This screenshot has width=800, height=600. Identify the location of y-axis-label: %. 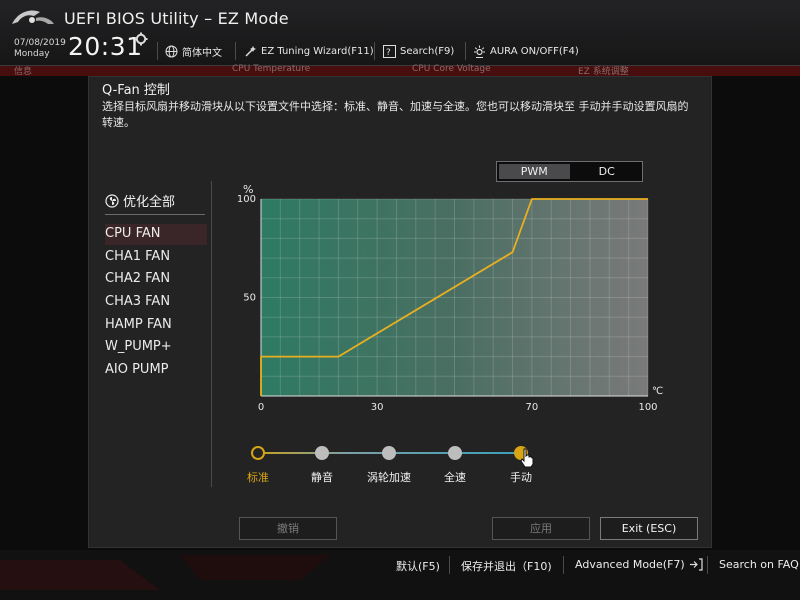
(248, 189).